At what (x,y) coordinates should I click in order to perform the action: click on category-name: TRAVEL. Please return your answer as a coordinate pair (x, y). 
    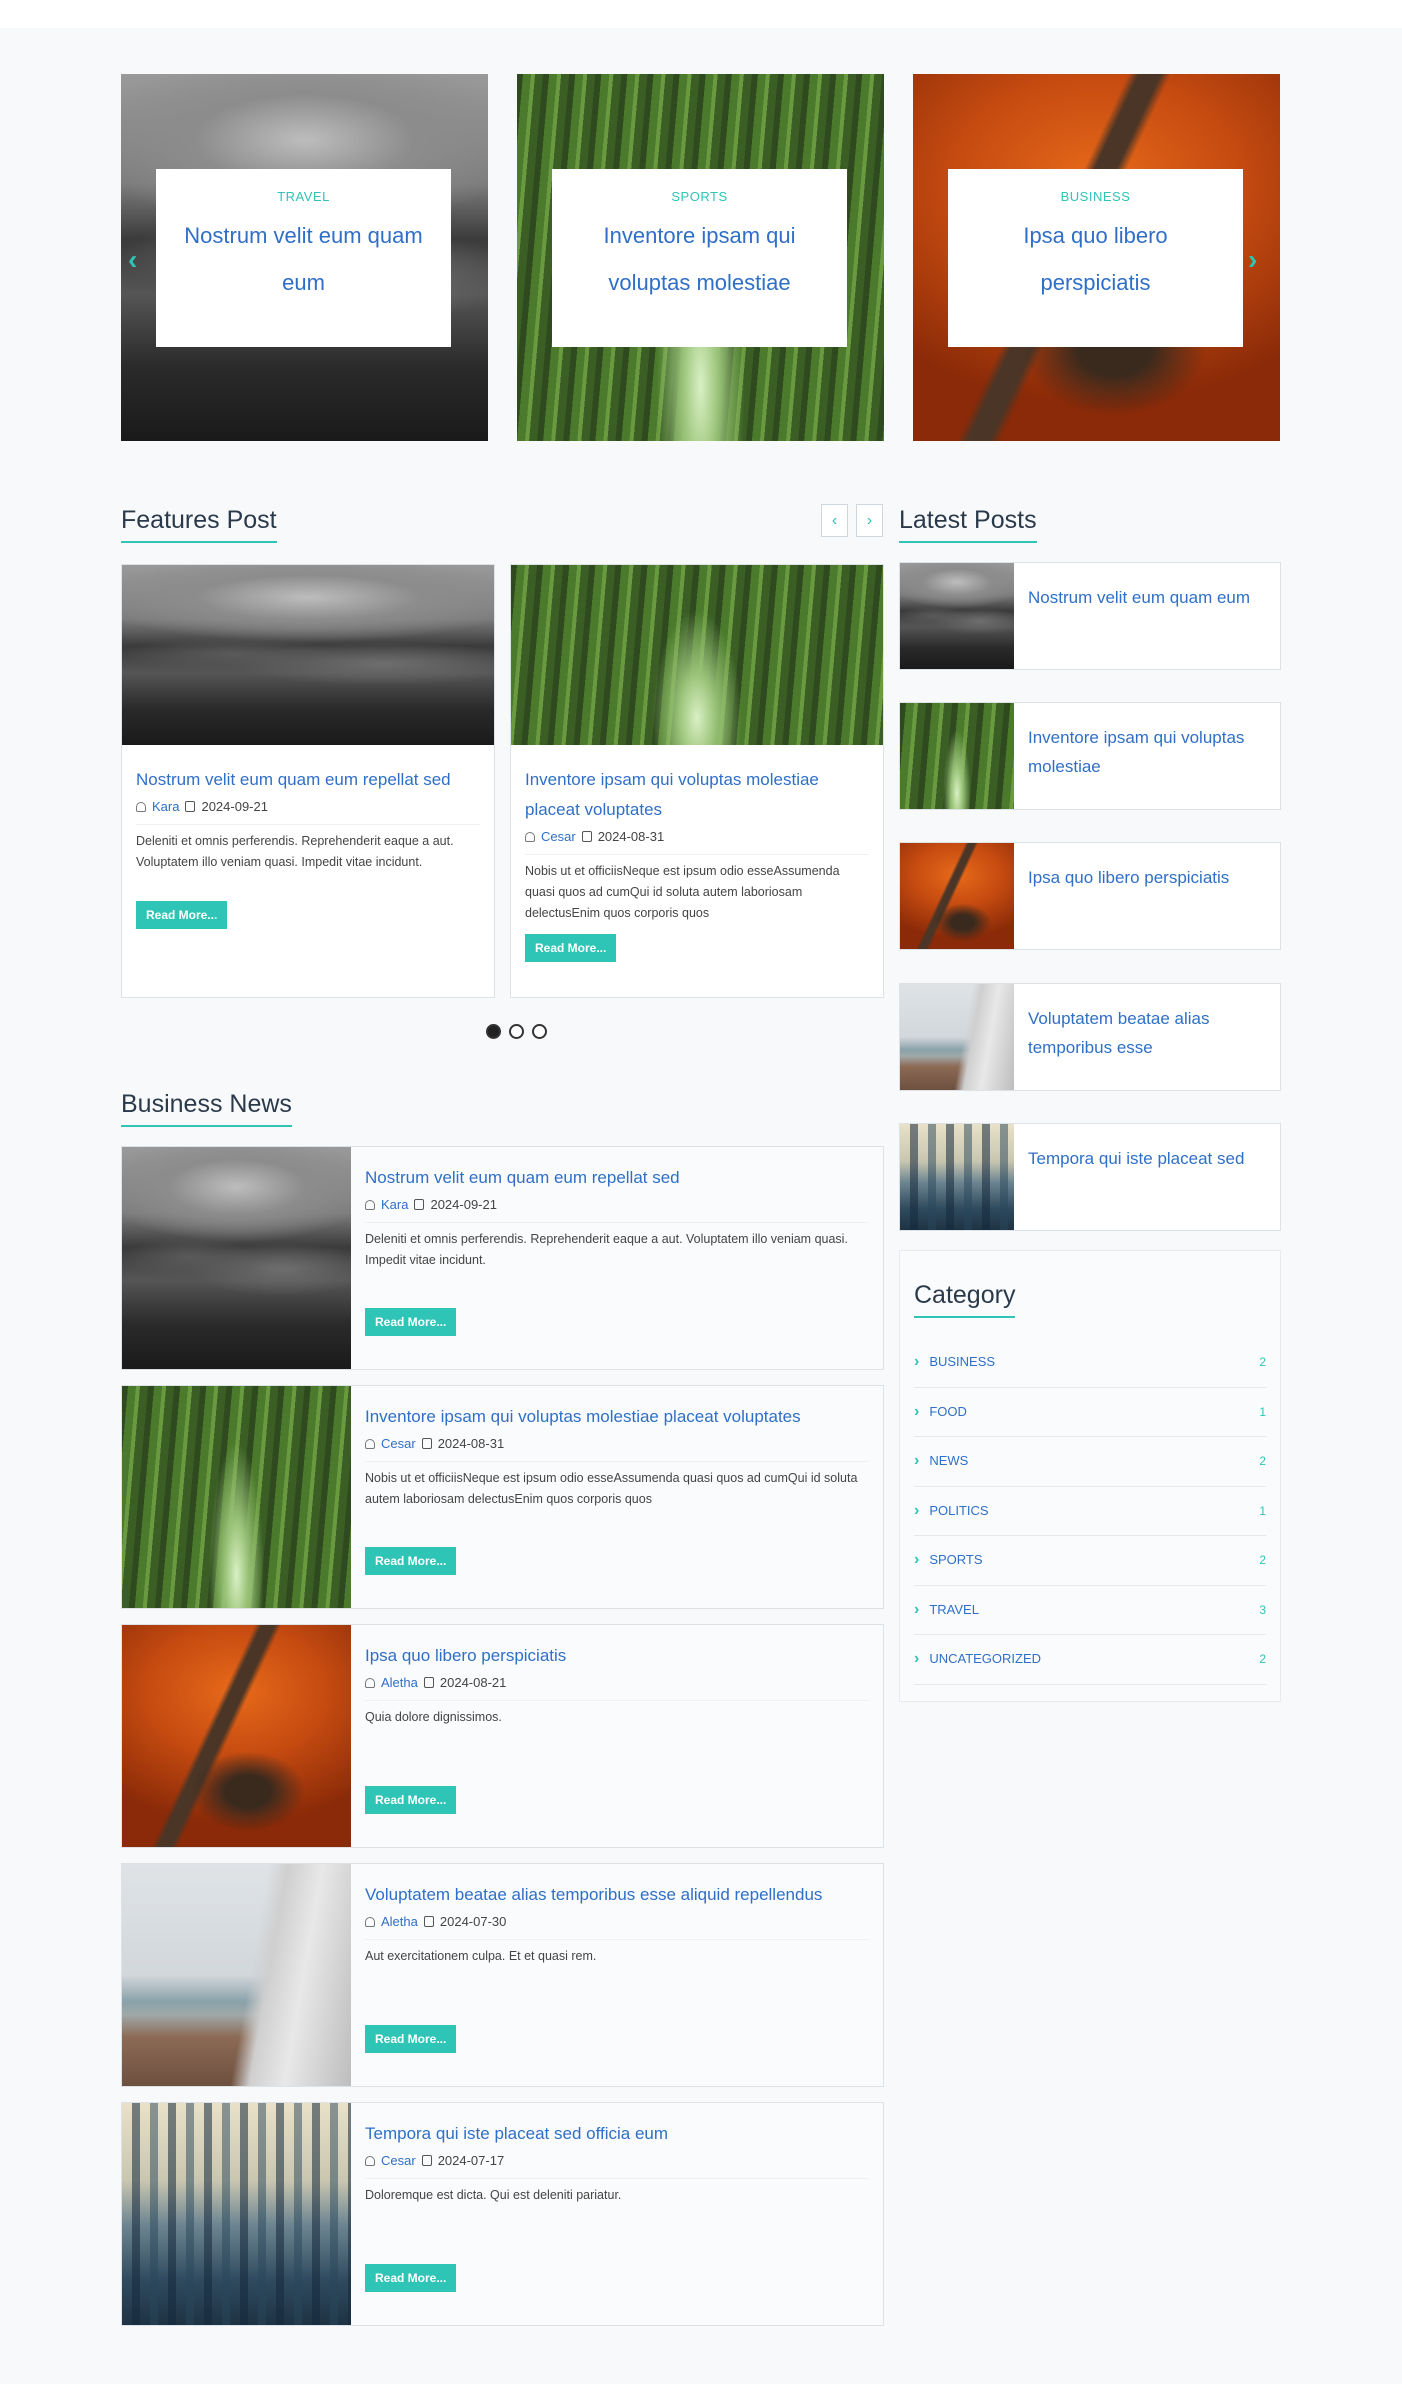
    Looking at the image, I should click on (954, 1609).